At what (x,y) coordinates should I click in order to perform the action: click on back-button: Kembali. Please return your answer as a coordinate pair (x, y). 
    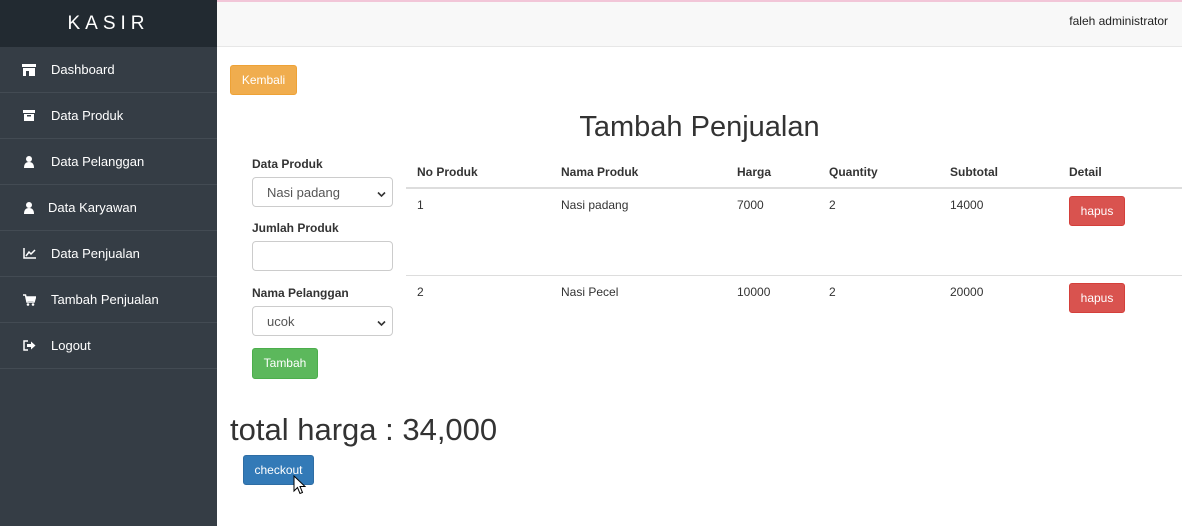
    Looking at the image, I should click on (263, 80).